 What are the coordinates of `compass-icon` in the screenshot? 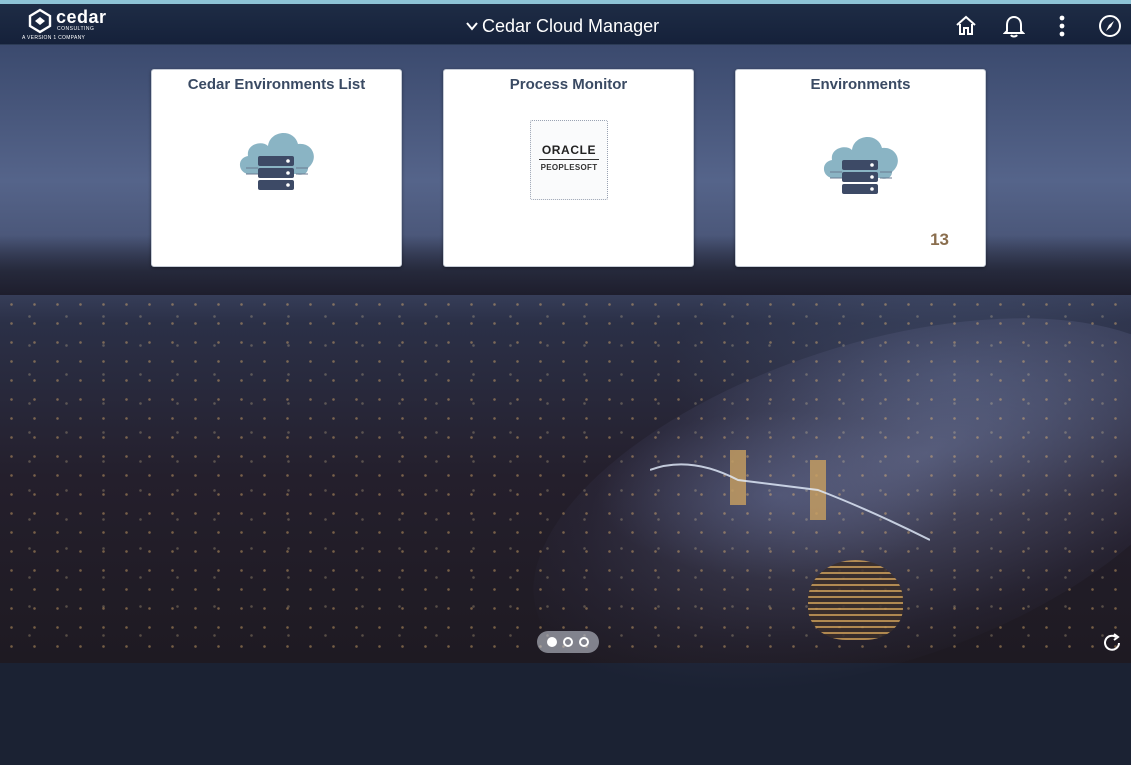 It's located at (1110, 26).